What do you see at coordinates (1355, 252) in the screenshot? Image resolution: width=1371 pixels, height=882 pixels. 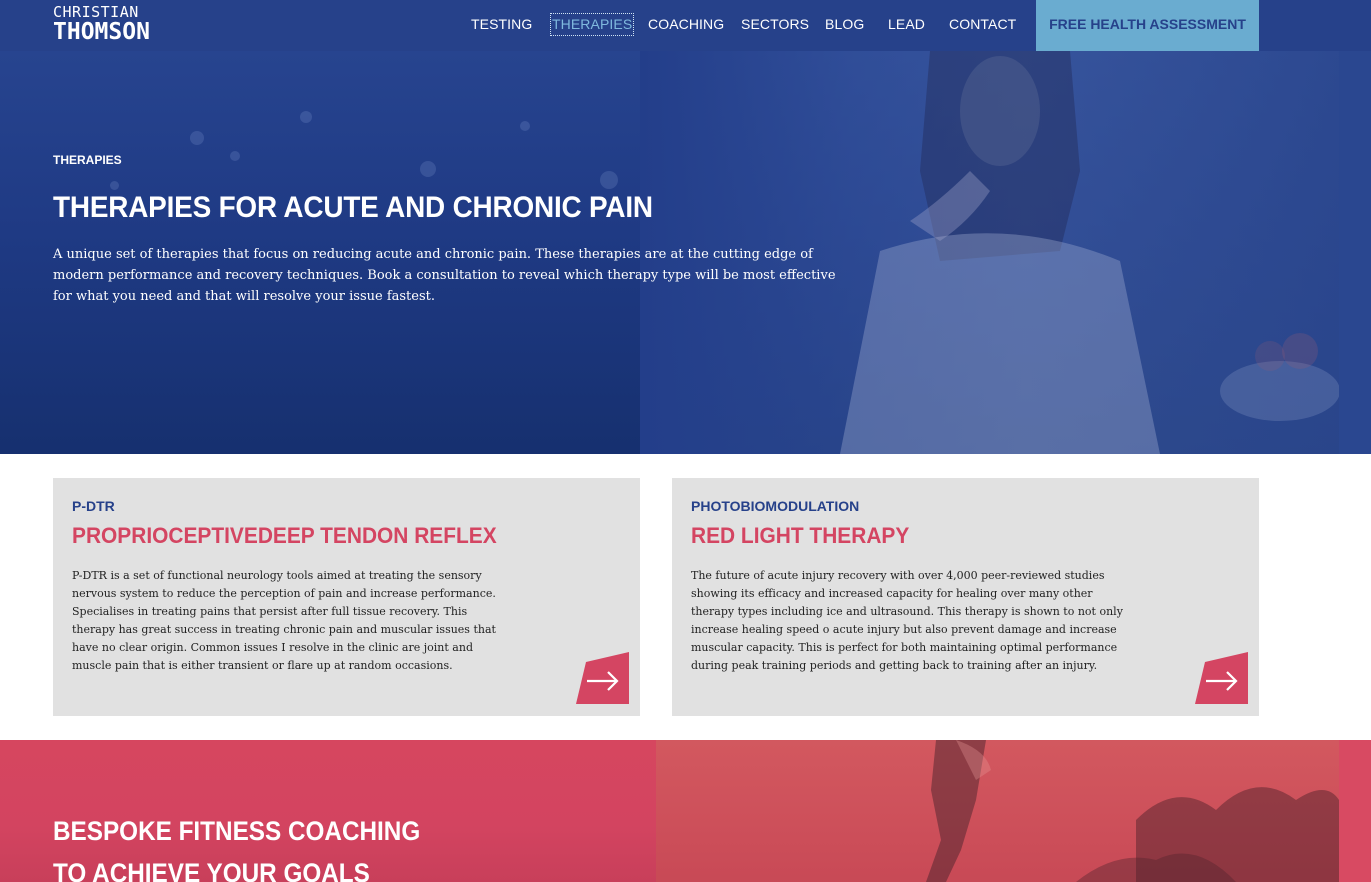 I see `hero-right-edge` at bounding box center [1355, 252].